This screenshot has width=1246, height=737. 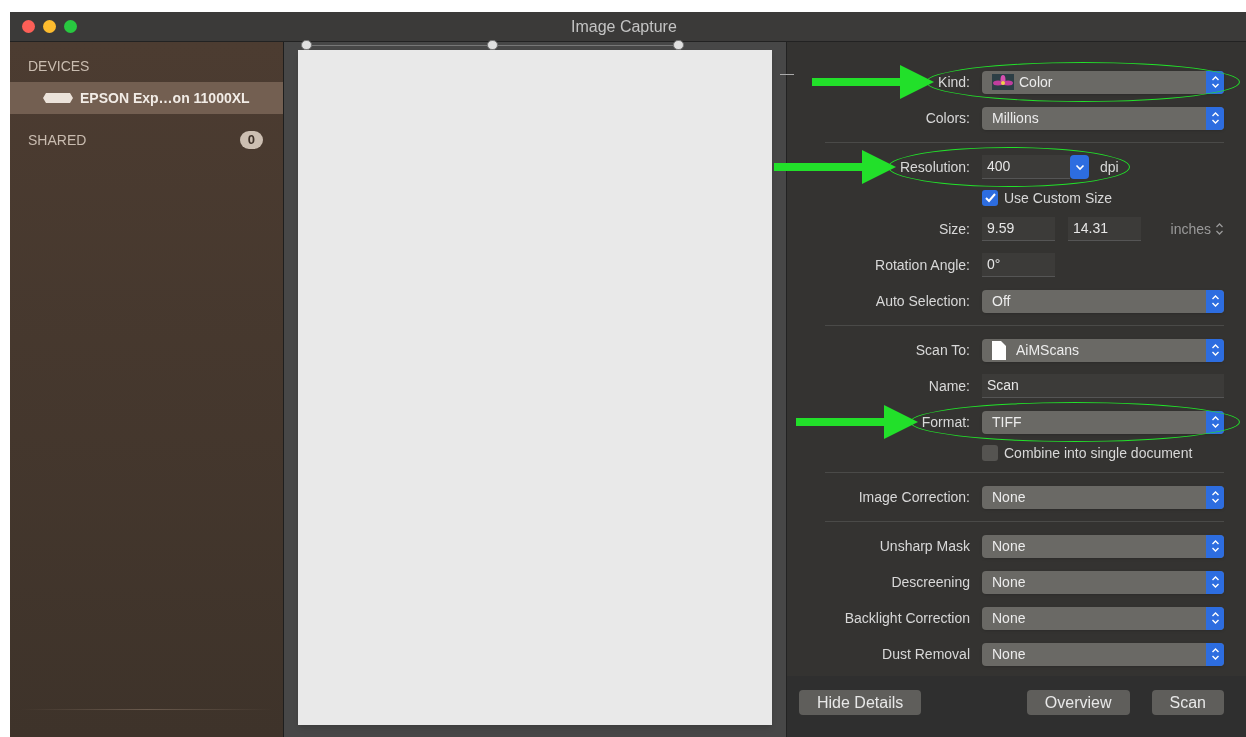 What do you see at coordinates (146, 98) in the screenshot?
I see `device-item: EPSON Exp…on 11000XL` at bounding box center [146, 98].